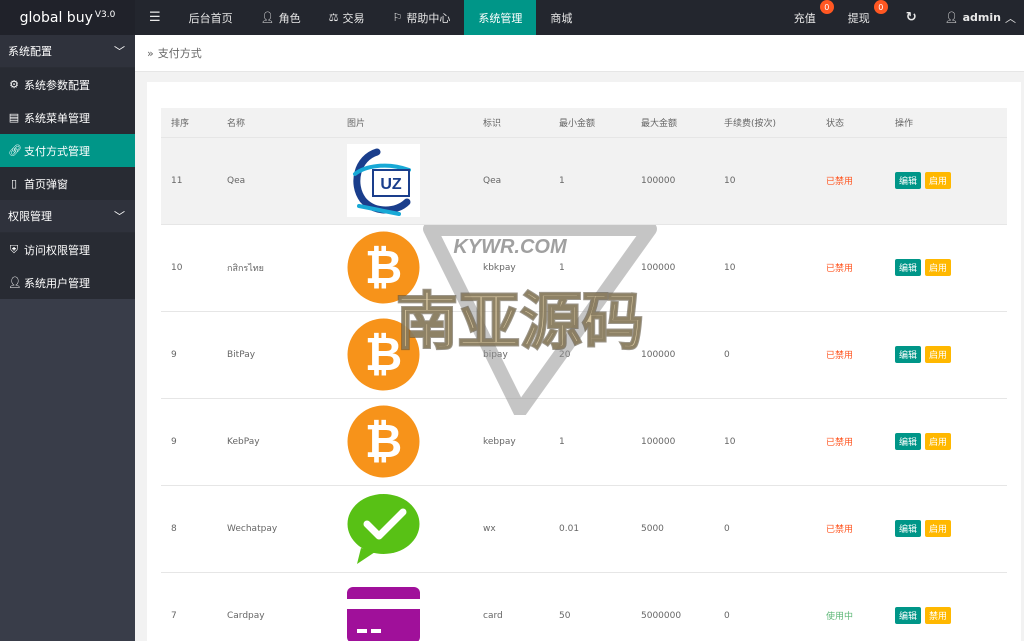 The height and width of the screenshot is (641, 1024). Describe the element at coordinates (14, 117) in the screenshot. I see `window-icon: ▤` at that location.